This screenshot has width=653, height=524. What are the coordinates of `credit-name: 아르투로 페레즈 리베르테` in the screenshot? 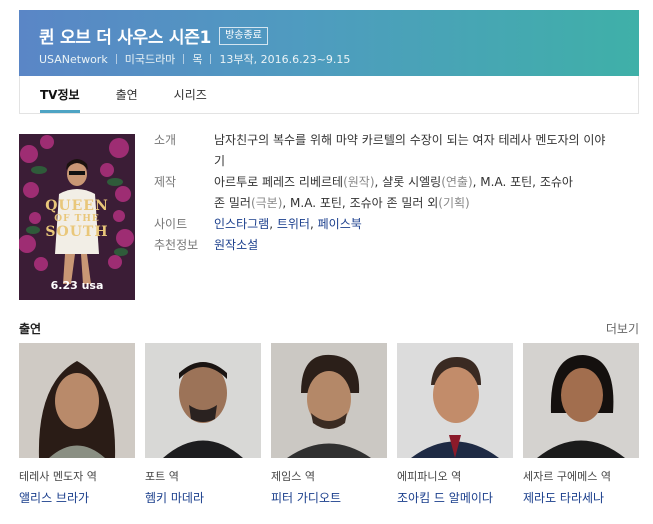 It's located at (278, 182).